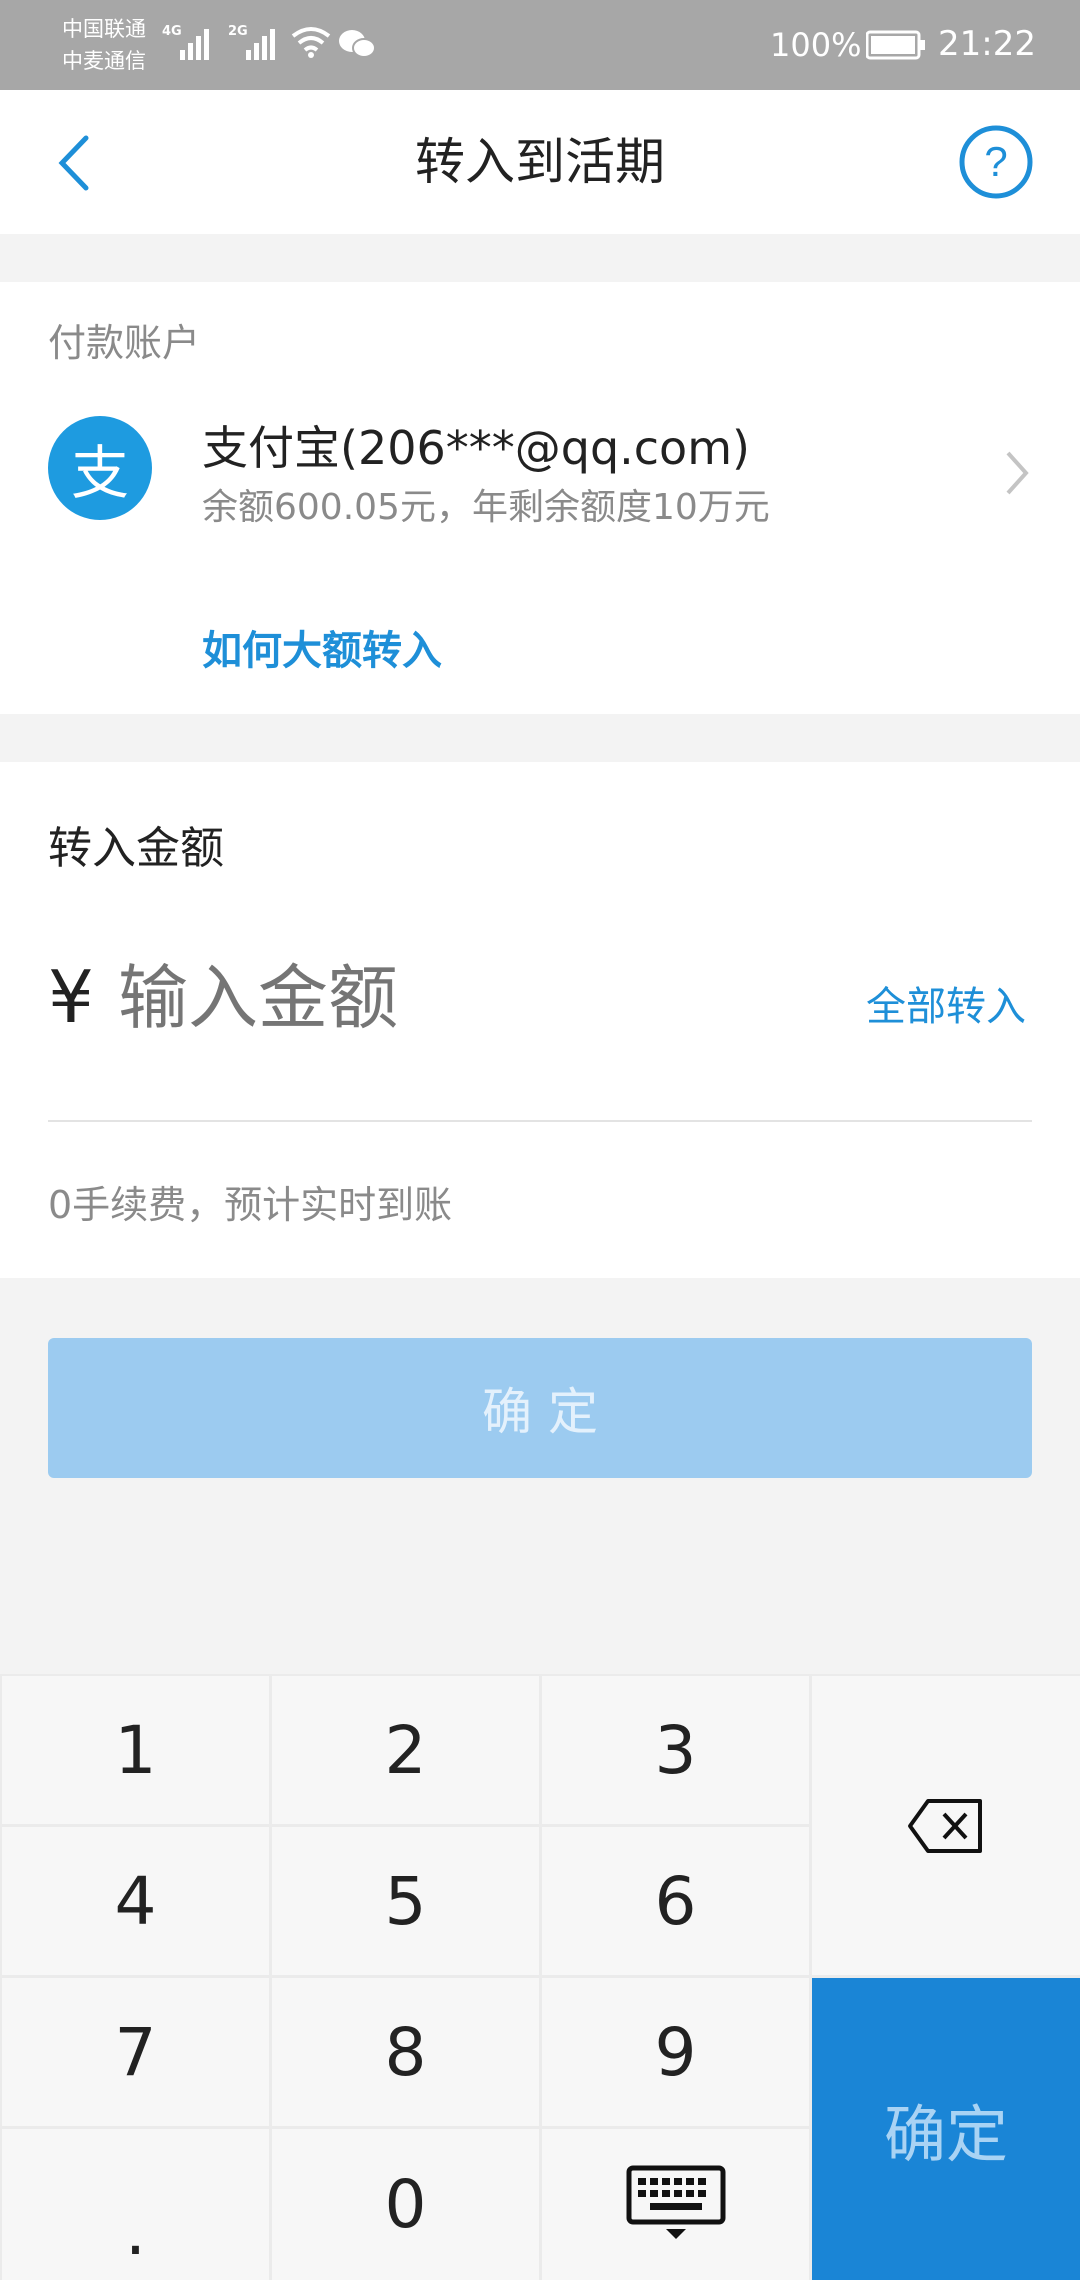 The height and width of the screenshot is (2280, 1080). What do you see at coordinates (468, 998) in the screenshot?
I see `amount-input` at bounding box center [468, 998].